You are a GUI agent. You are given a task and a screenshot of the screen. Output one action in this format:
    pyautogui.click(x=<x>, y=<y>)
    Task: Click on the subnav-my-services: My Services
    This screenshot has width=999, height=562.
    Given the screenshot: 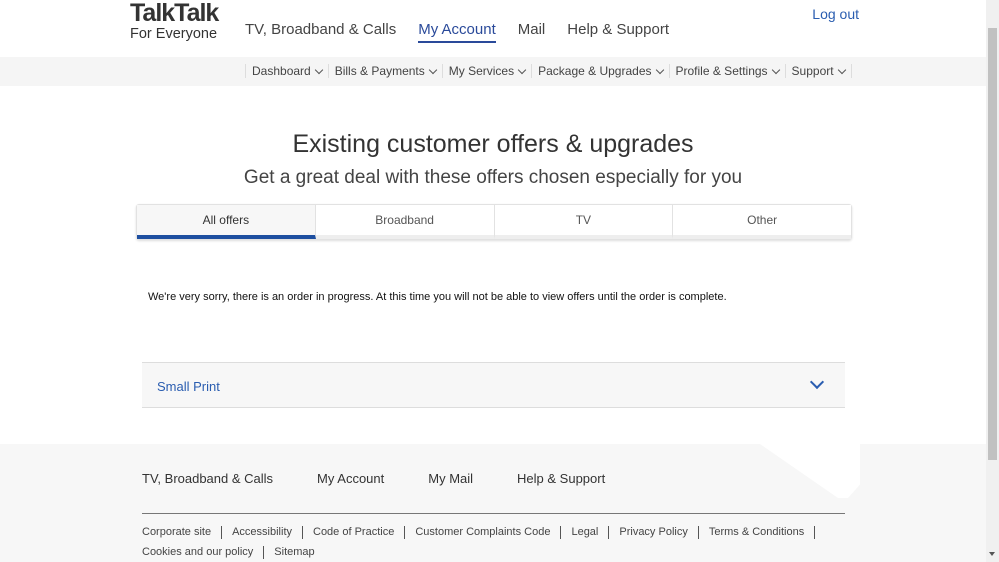 What is the action you would take?
    pyautogui.click(x=486, y=71)
    